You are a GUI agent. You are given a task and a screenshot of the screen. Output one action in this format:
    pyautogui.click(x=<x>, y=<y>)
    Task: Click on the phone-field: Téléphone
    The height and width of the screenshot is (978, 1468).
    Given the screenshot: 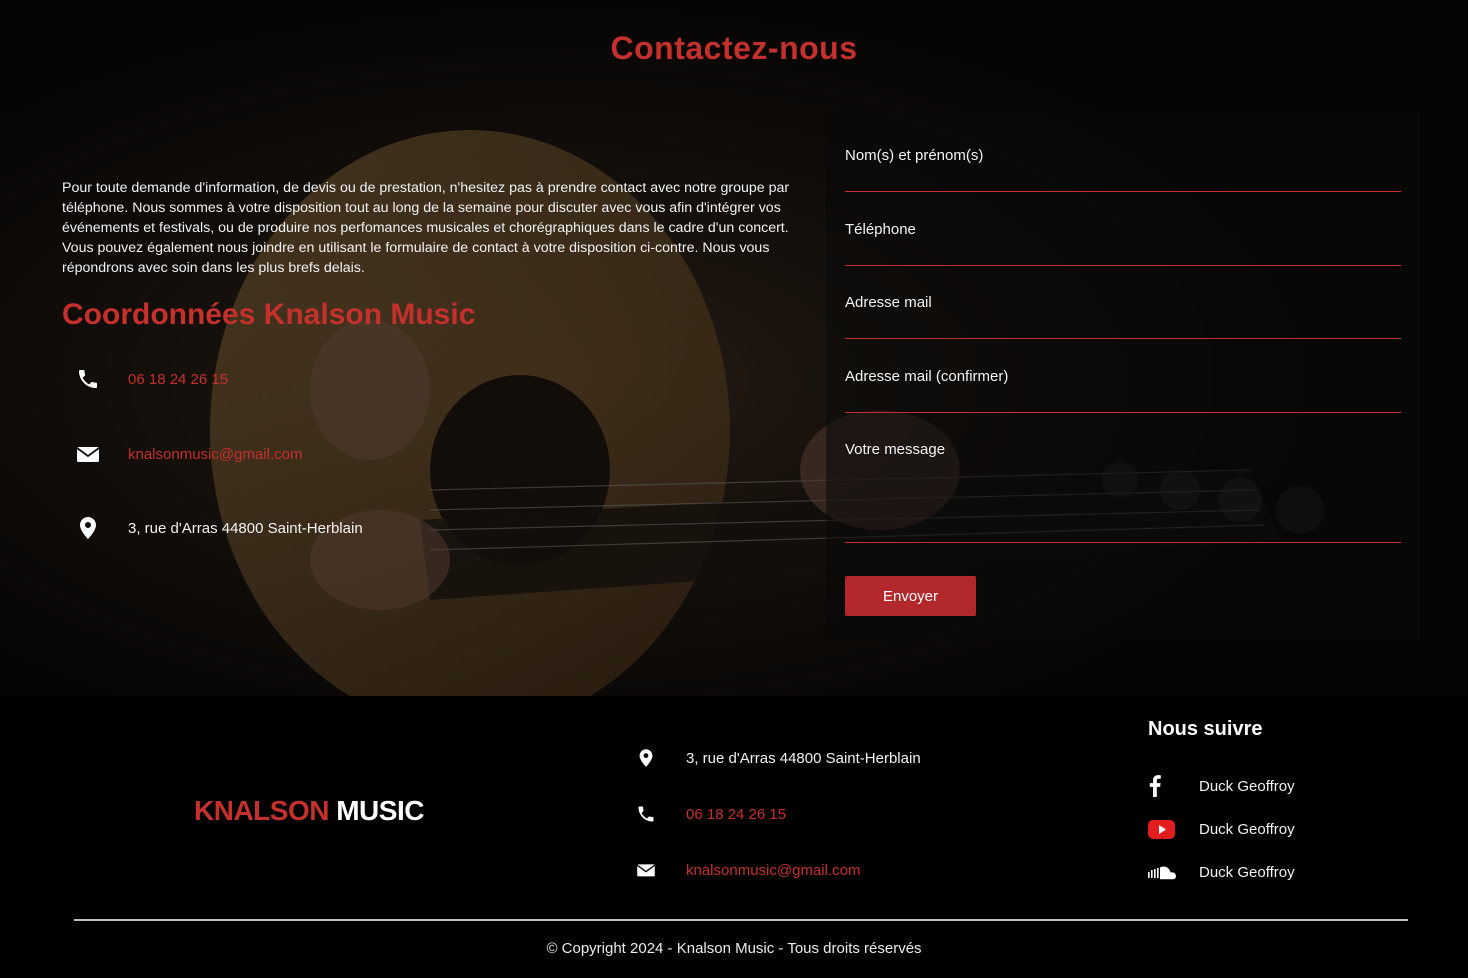 What is the action you would take?
    pyautogui.click(x=1123, y=243)
    